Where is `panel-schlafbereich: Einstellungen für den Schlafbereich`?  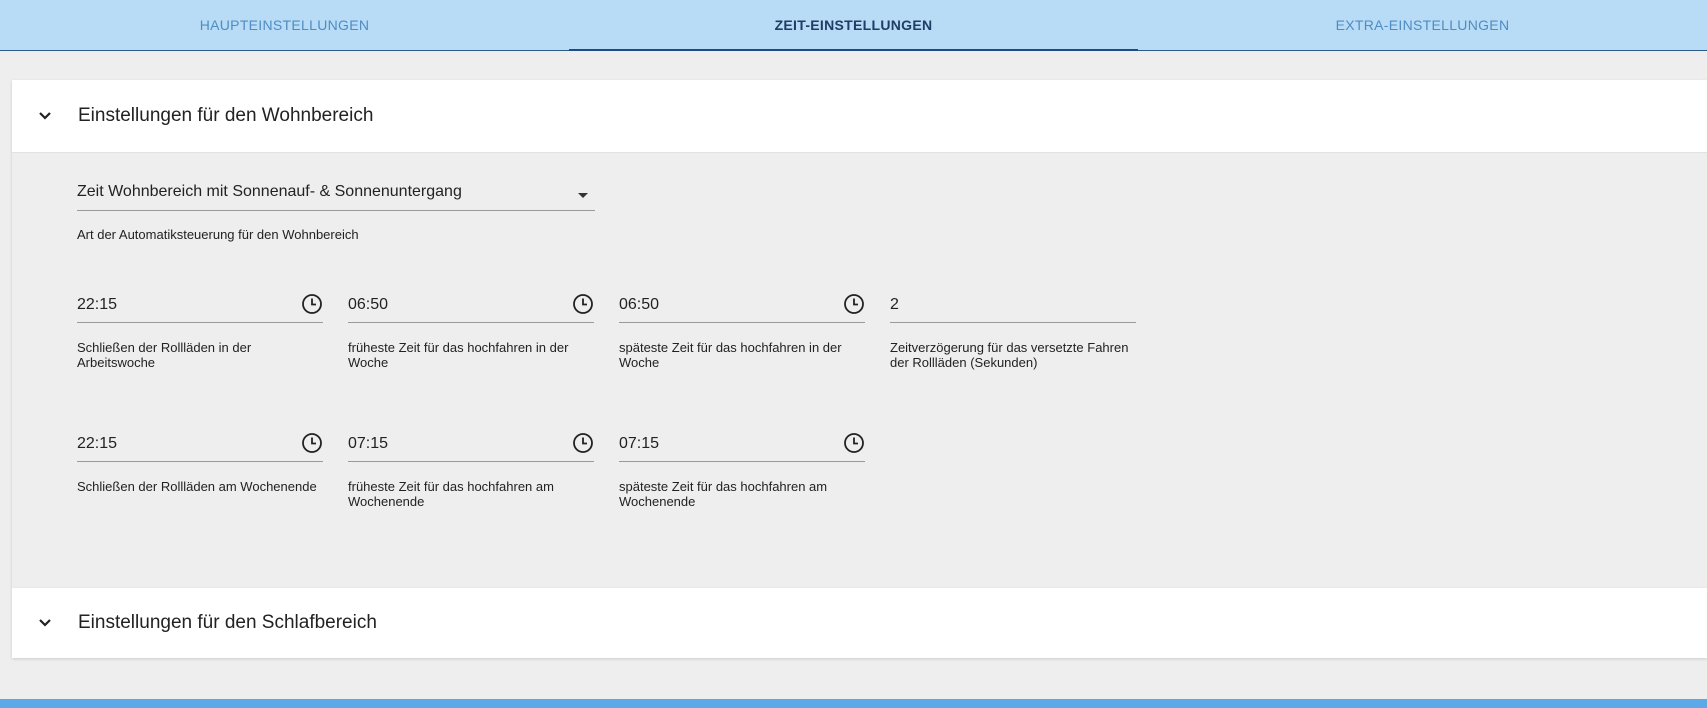 panel-schlafbereich: Einstellungen für den Schlafbereich is located at coordinates (859, 623).